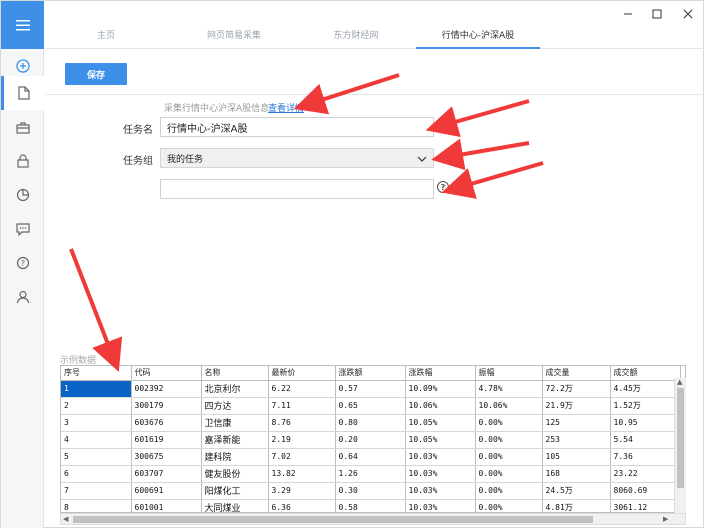 The image size is (704, 528). What do you see at coordinates (302, 491) in the screenshot?
I see `table-cell: 3.29` at bounding box center [302, 491].